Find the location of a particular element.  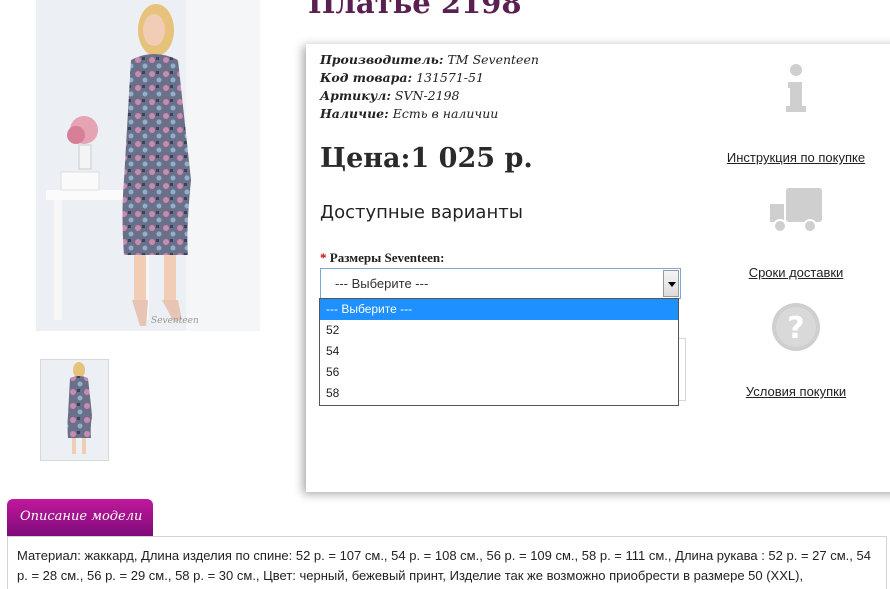

code-row: Код товара: 131571-51 is located at coordinates (429, 78).